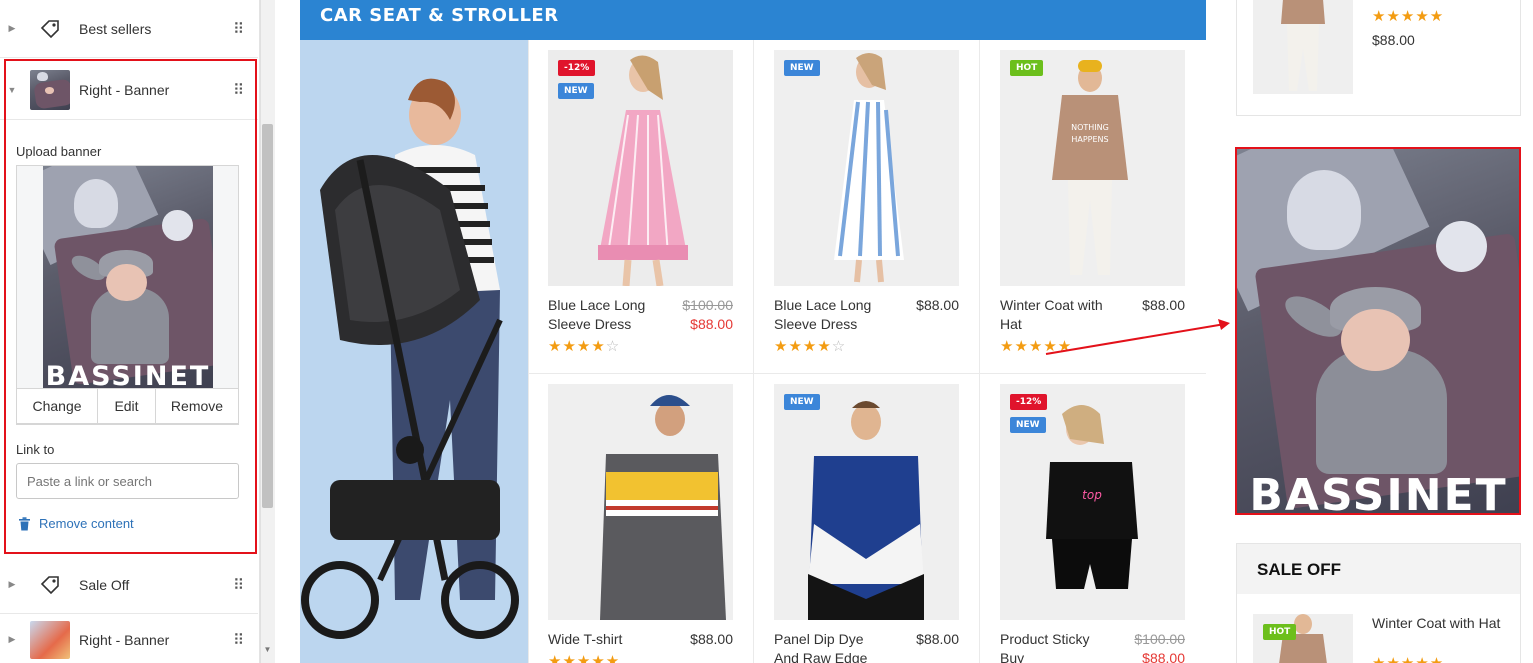  What do you see at coordinates (1378, 58) in the screenshot?
I see `right-product-card: ★★★★★ $88.00` at bounding box center [1378, 58].